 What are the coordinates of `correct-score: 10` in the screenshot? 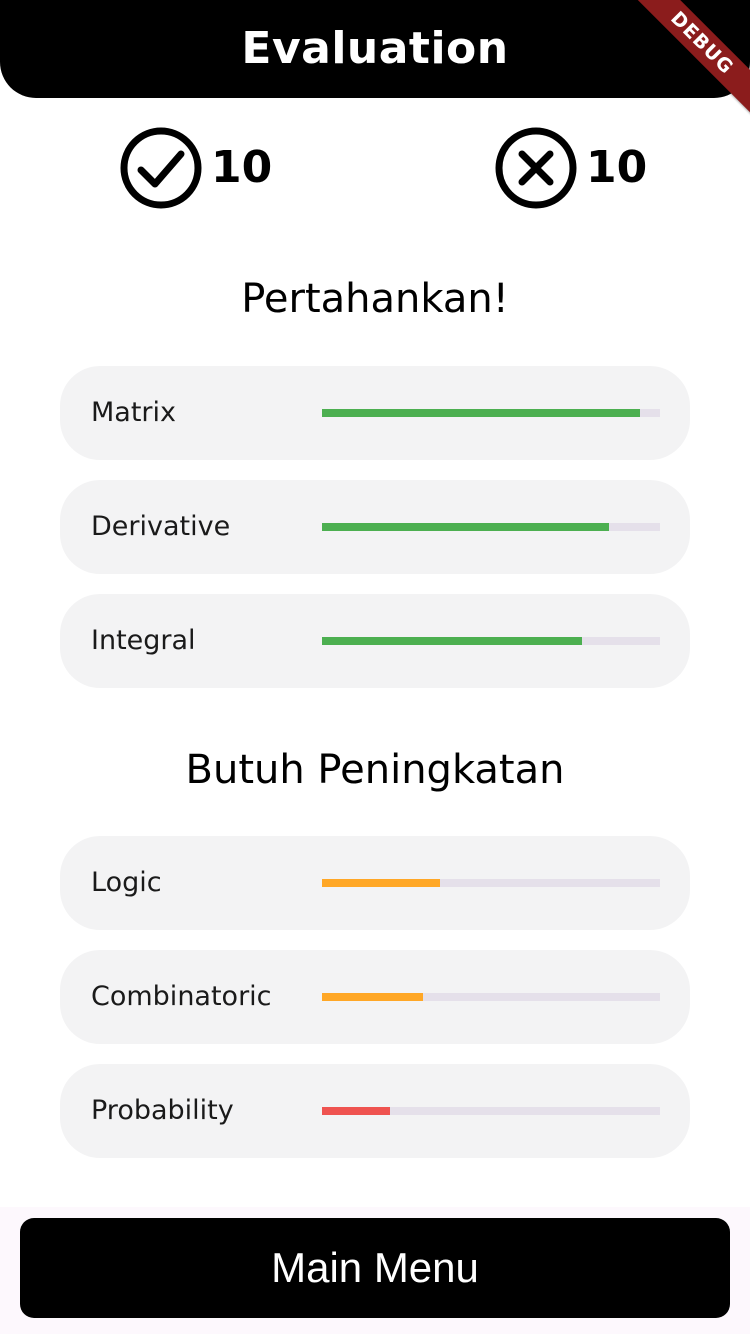 It's located at (195, 168).